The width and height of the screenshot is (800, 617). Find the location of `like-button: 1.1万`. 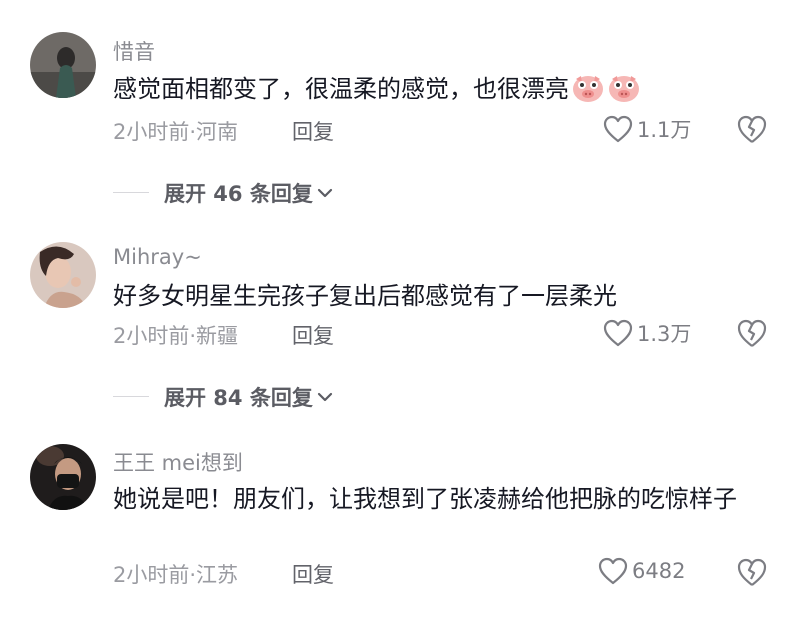

like-button: 1.1万 is located at coordinates (647, 129).